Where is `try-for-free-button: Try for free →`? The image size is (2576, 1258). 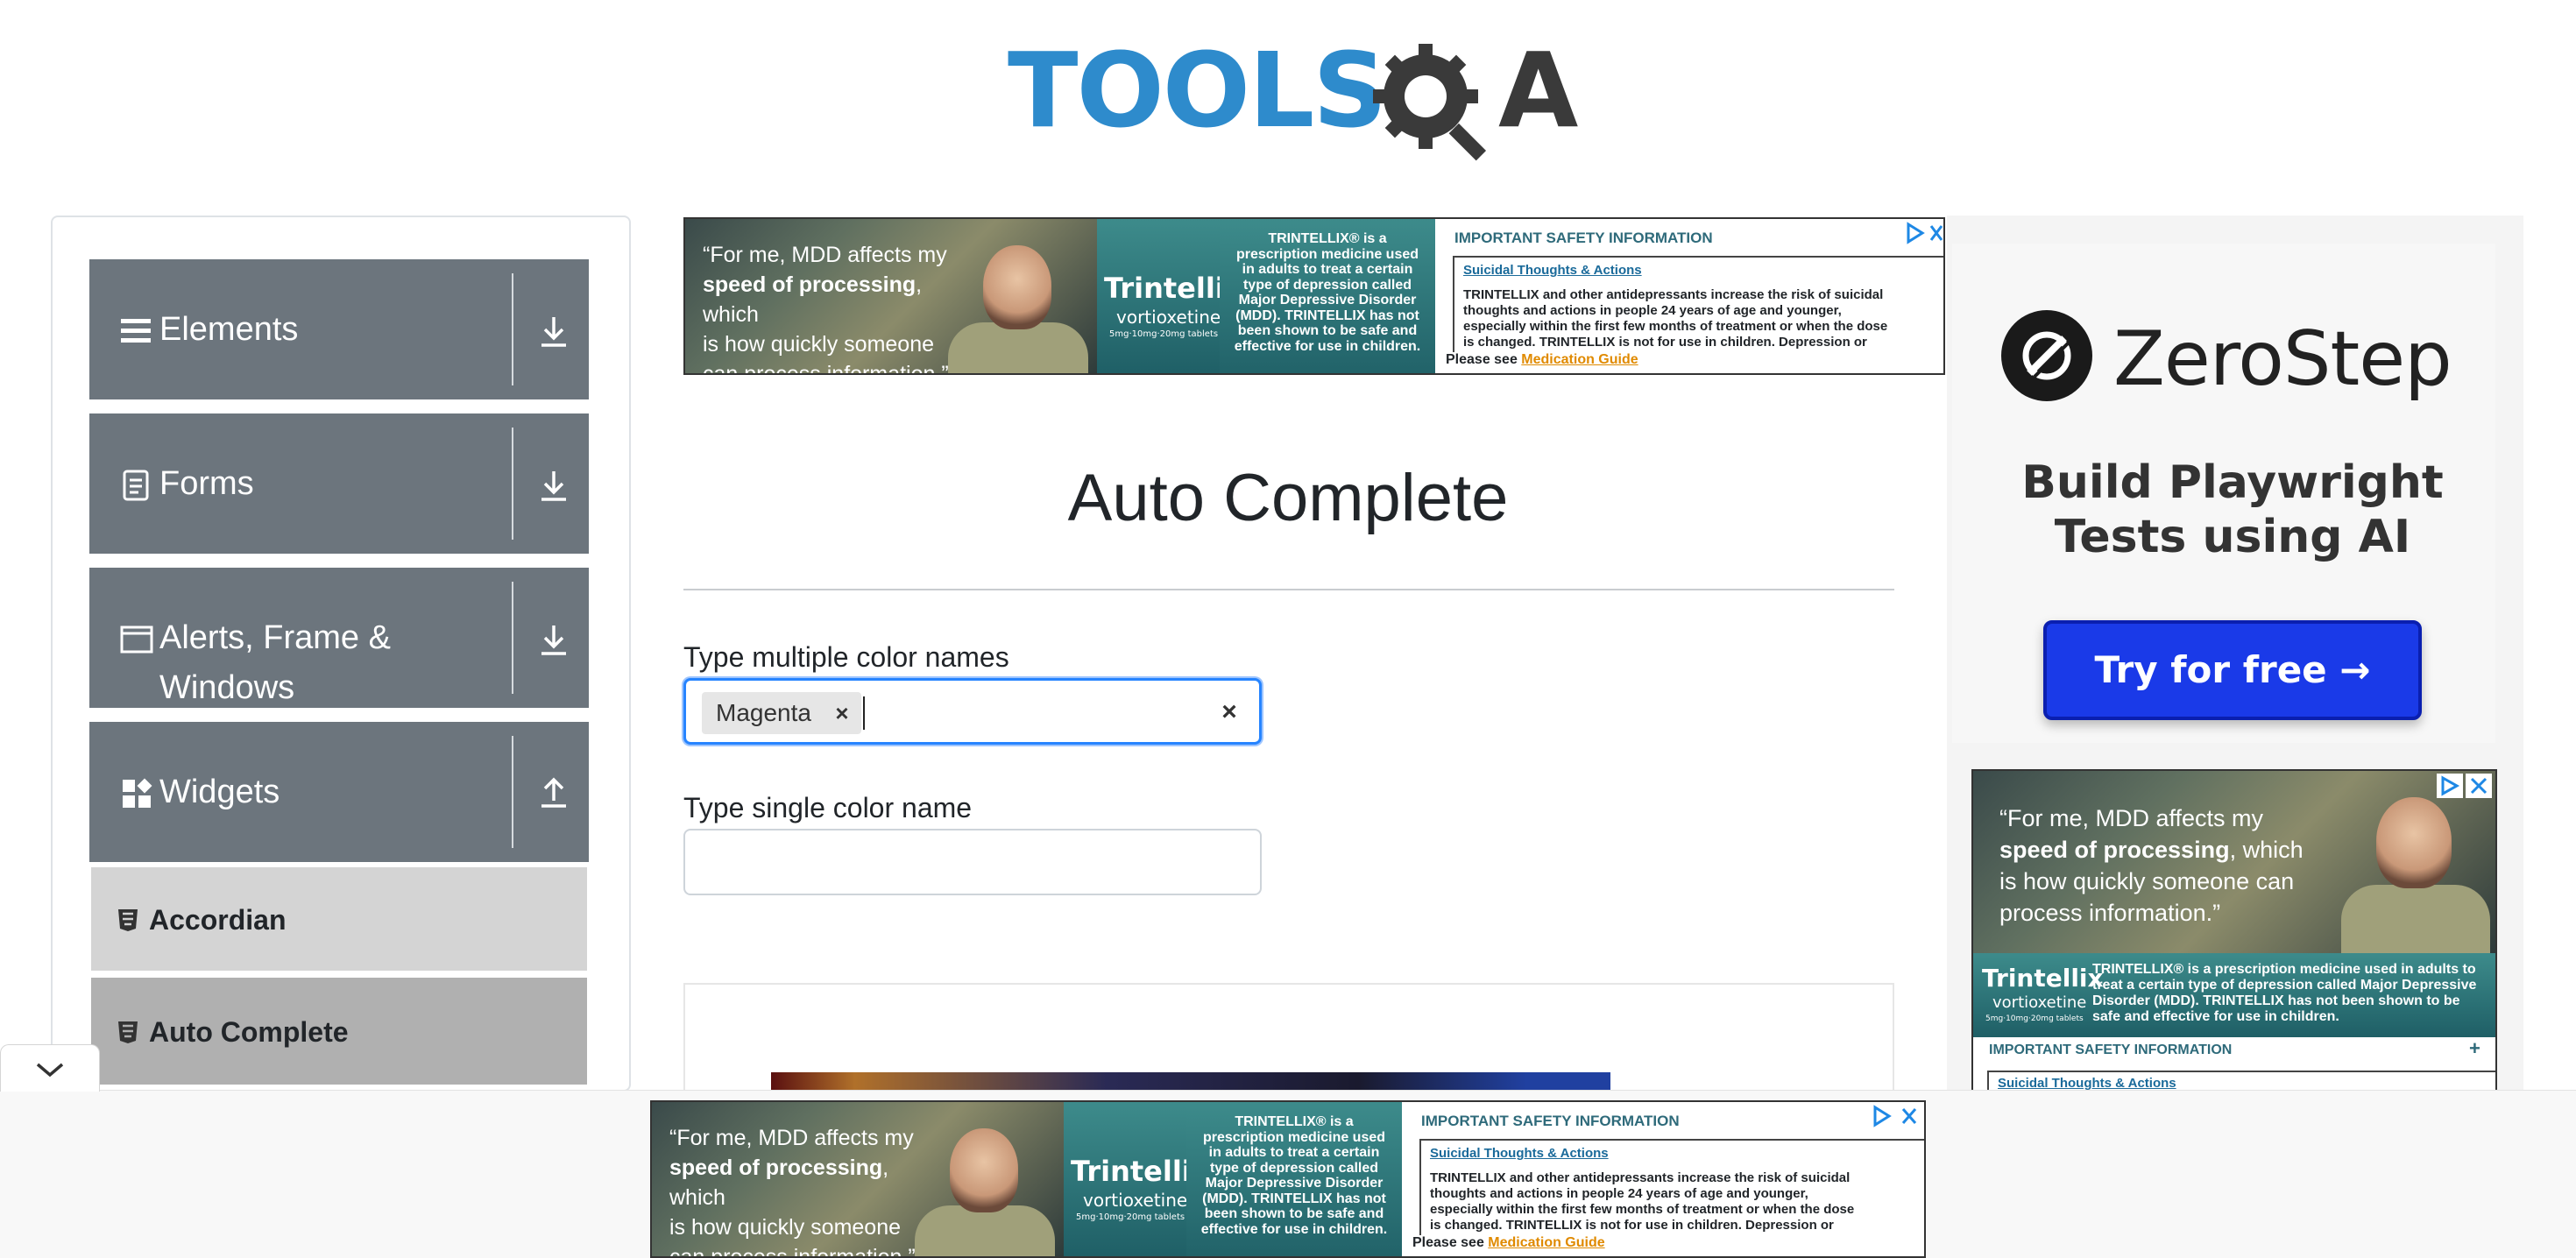
try-for-free-button: Try for free → is located at coordinates (2232, 670).